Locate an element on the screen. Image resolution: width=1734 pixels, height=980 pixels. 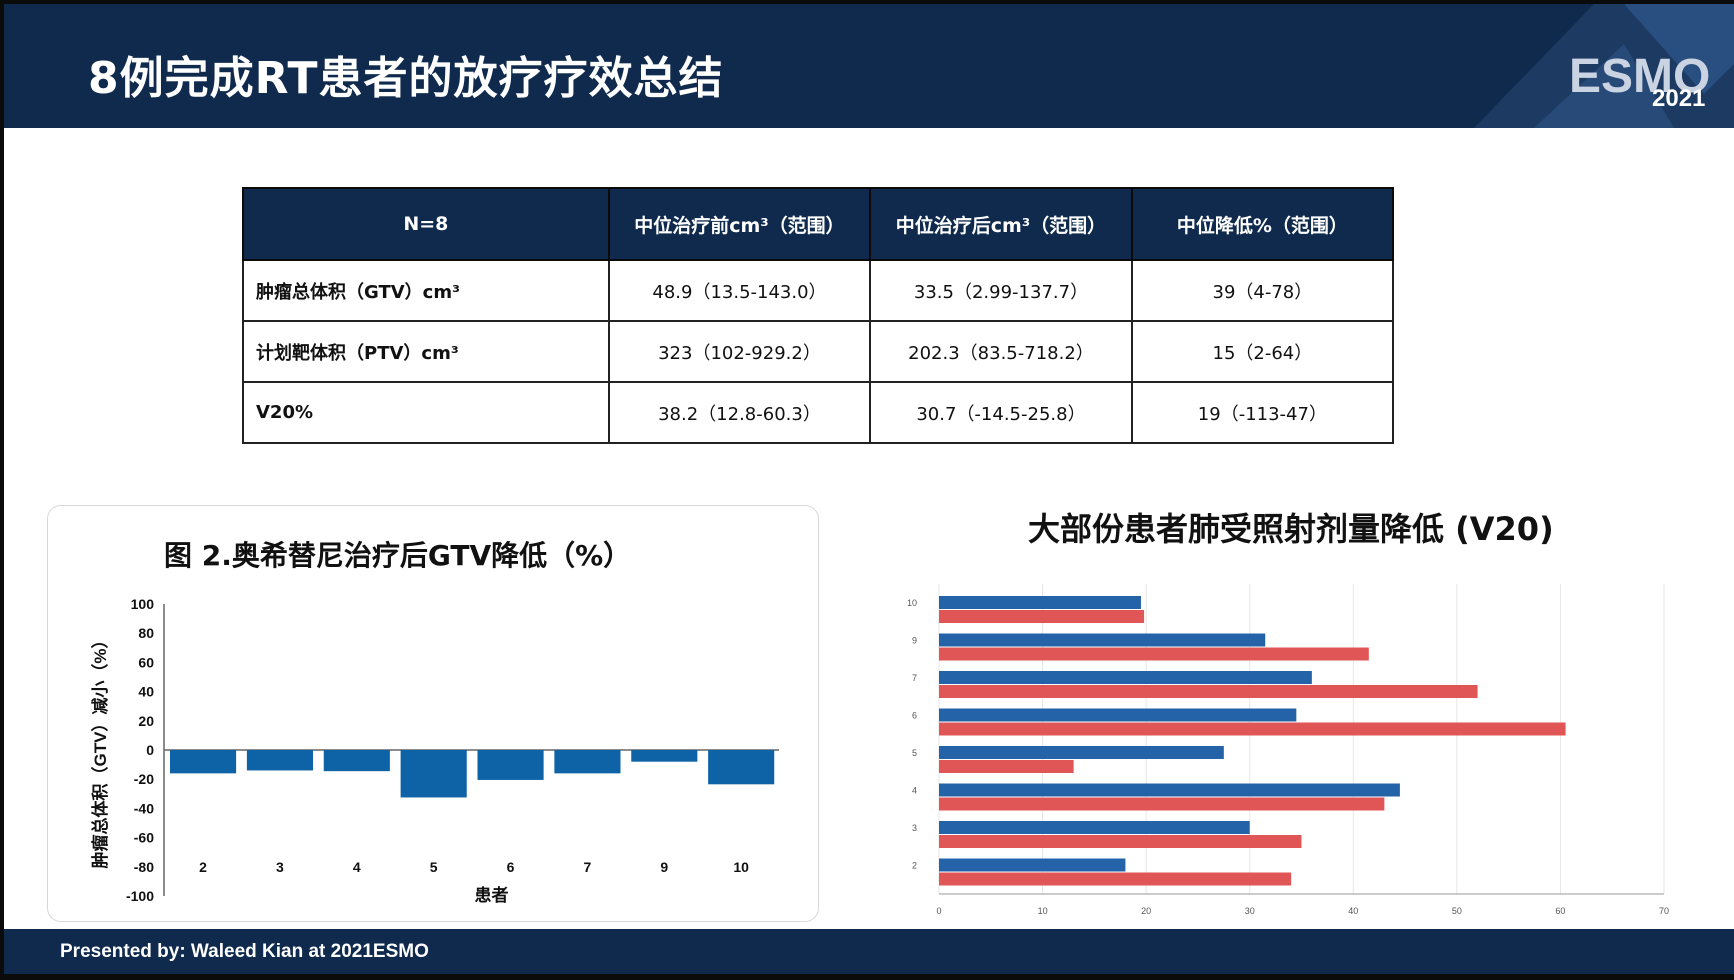
v20-chart: 0 10 20 30 40 50 60 70 10 9 7 6 5 4 3 2 is located at coordinates (1288, 750).